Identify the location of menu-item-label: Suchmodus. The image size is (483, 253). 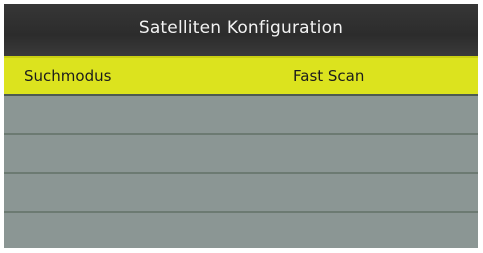
(68, 76).